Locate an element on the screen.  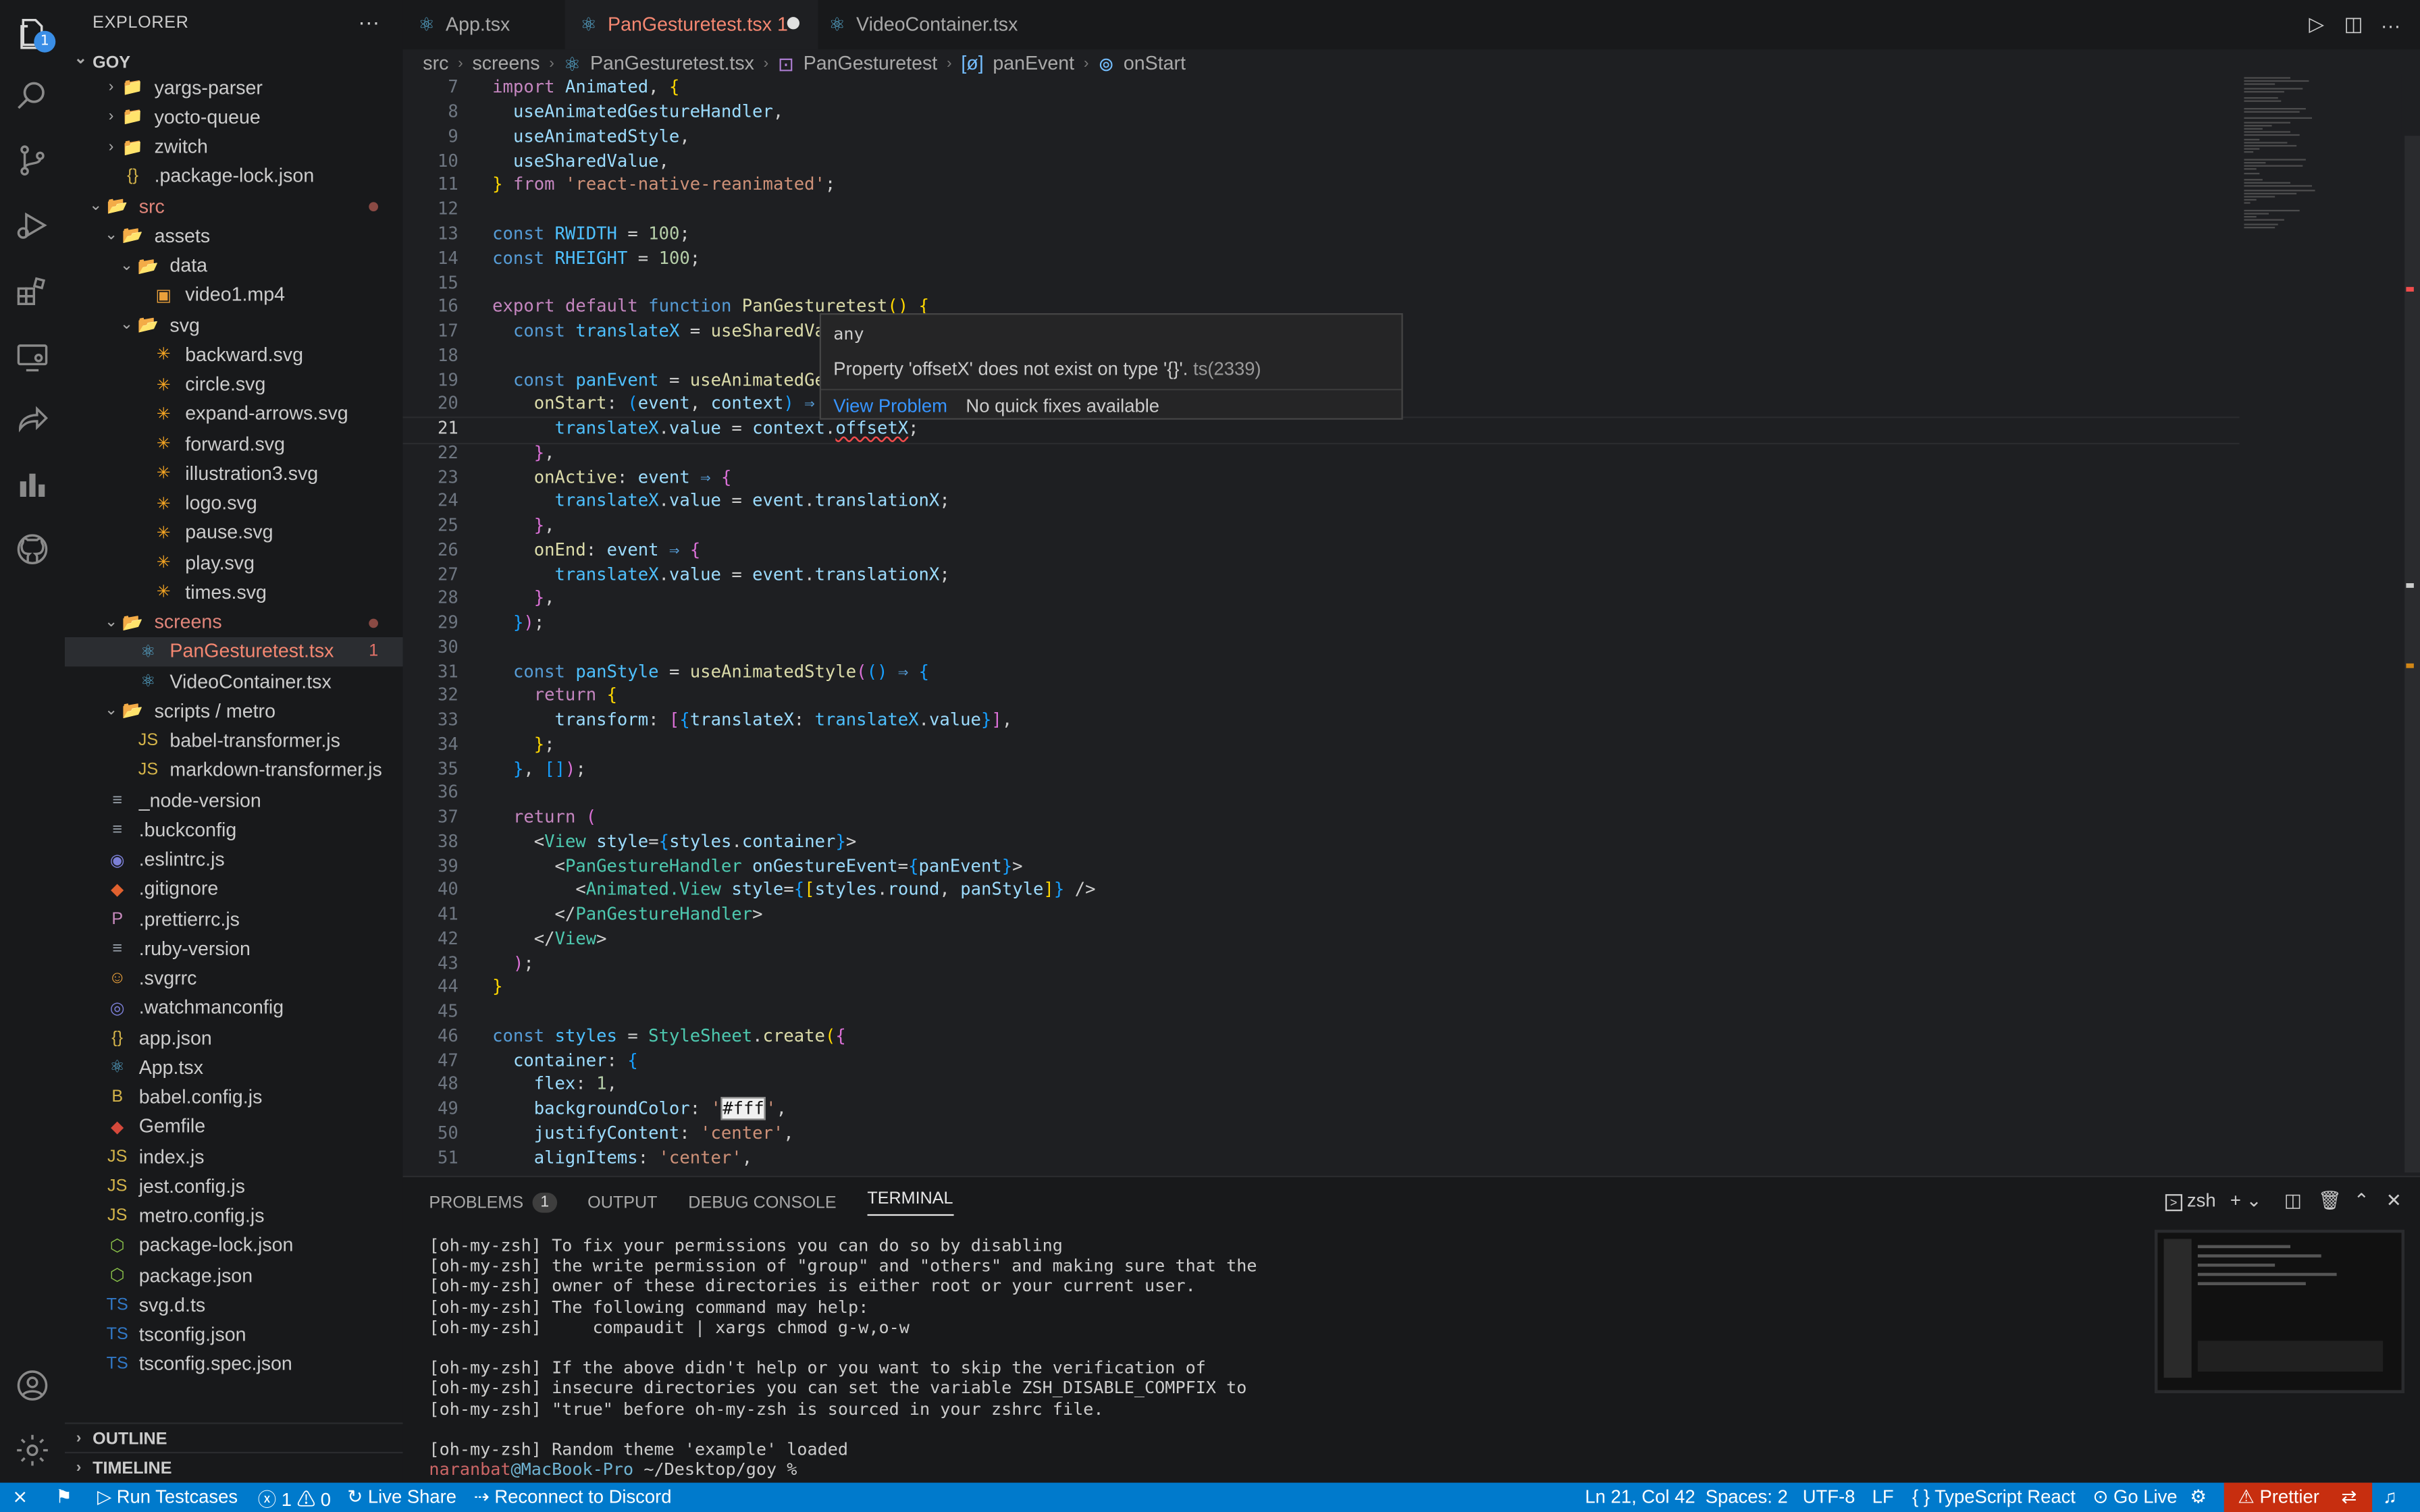
live-share-button: ↻ Live Share is located at coordinates (401, 1496).